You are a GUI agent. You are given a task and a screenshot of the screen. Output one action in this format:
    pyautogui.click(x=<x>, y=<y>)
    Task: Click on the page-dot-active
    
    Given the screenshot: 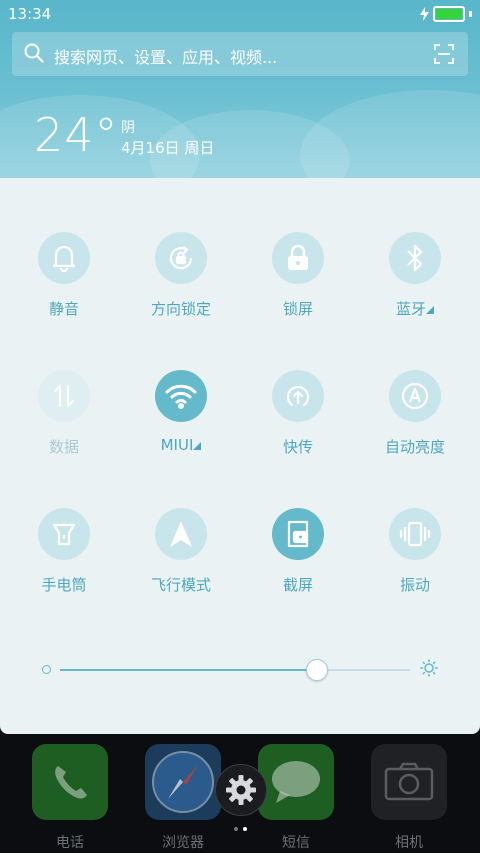 What is the action you would take?
    pyautogui.click(x=245, y=829)
    